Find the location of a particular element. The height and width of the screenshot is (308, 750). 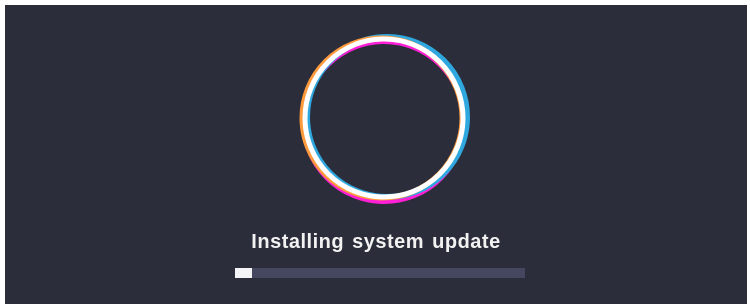

ring-white is located at coordinates (384, 118).